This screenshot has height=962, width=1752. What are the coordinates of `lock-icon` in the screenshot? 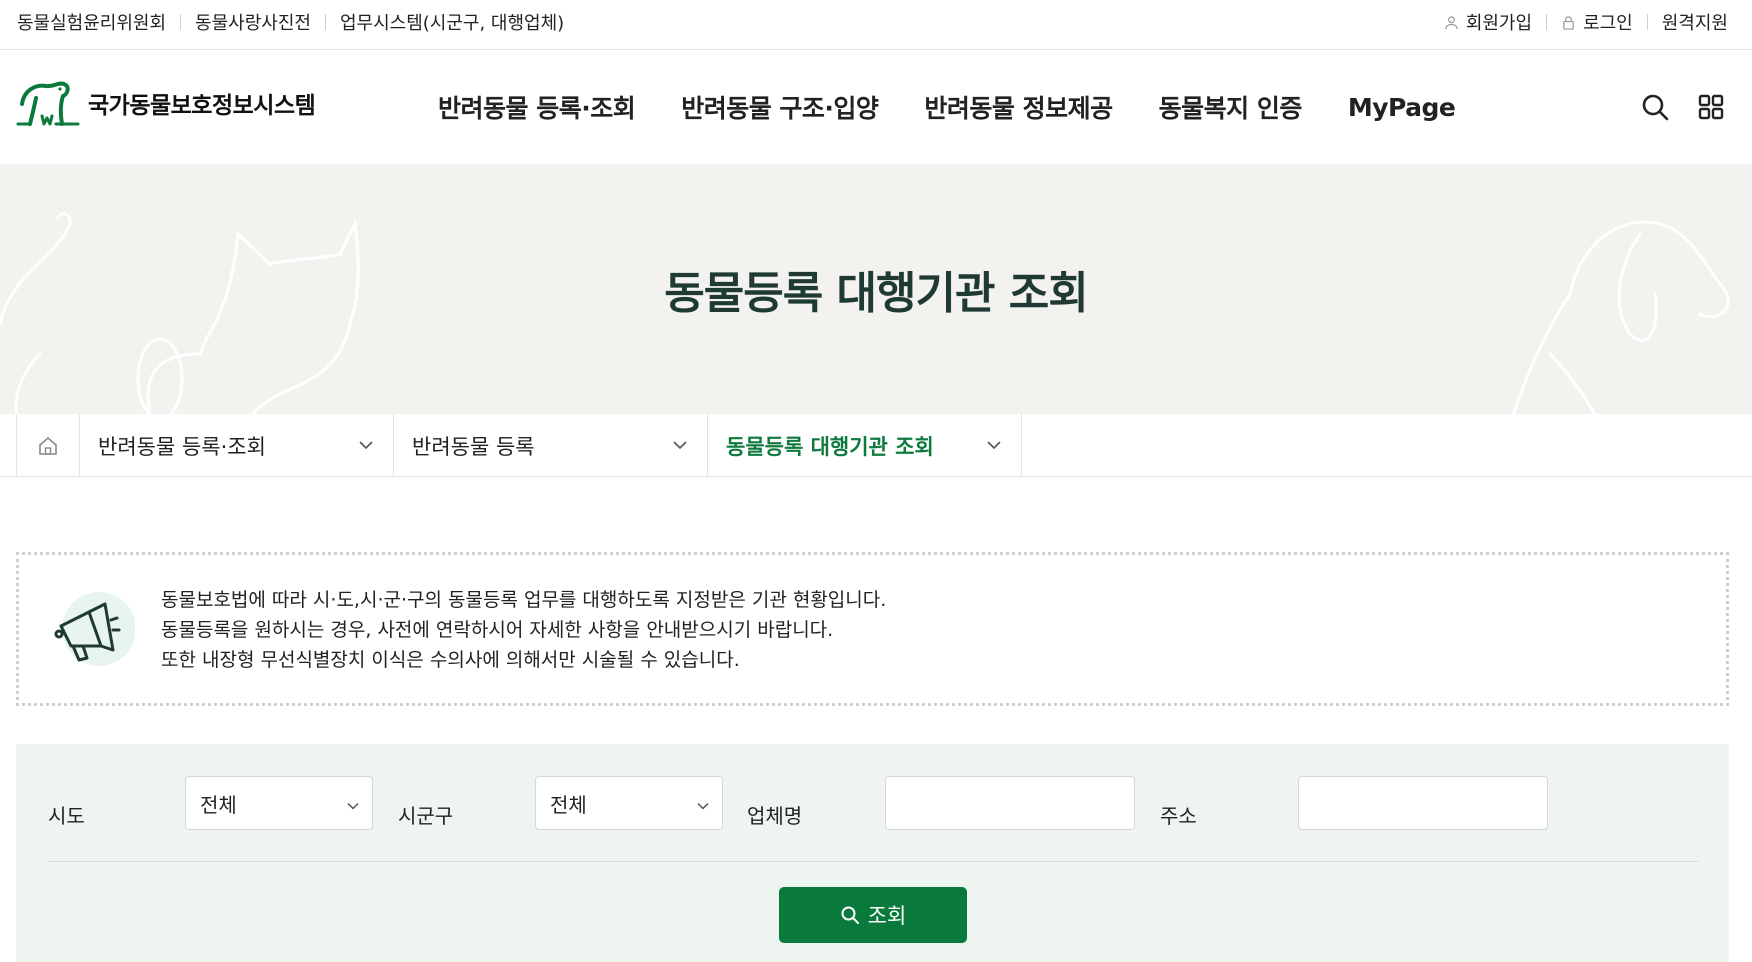 It's located at (1568, 22).